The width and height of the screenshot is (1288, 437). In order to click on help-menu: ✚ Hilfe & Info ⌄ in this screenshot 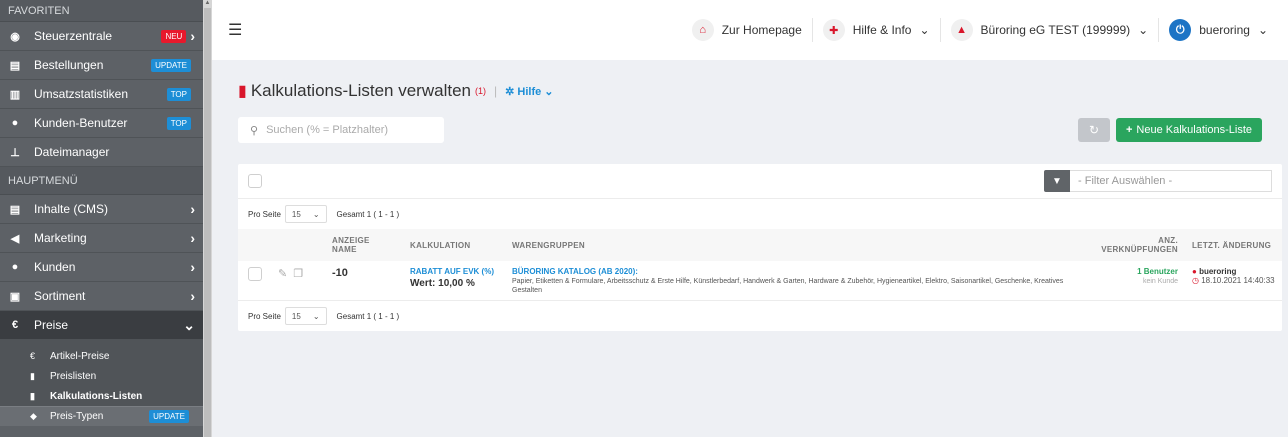, I will do `click(876, 30)`.